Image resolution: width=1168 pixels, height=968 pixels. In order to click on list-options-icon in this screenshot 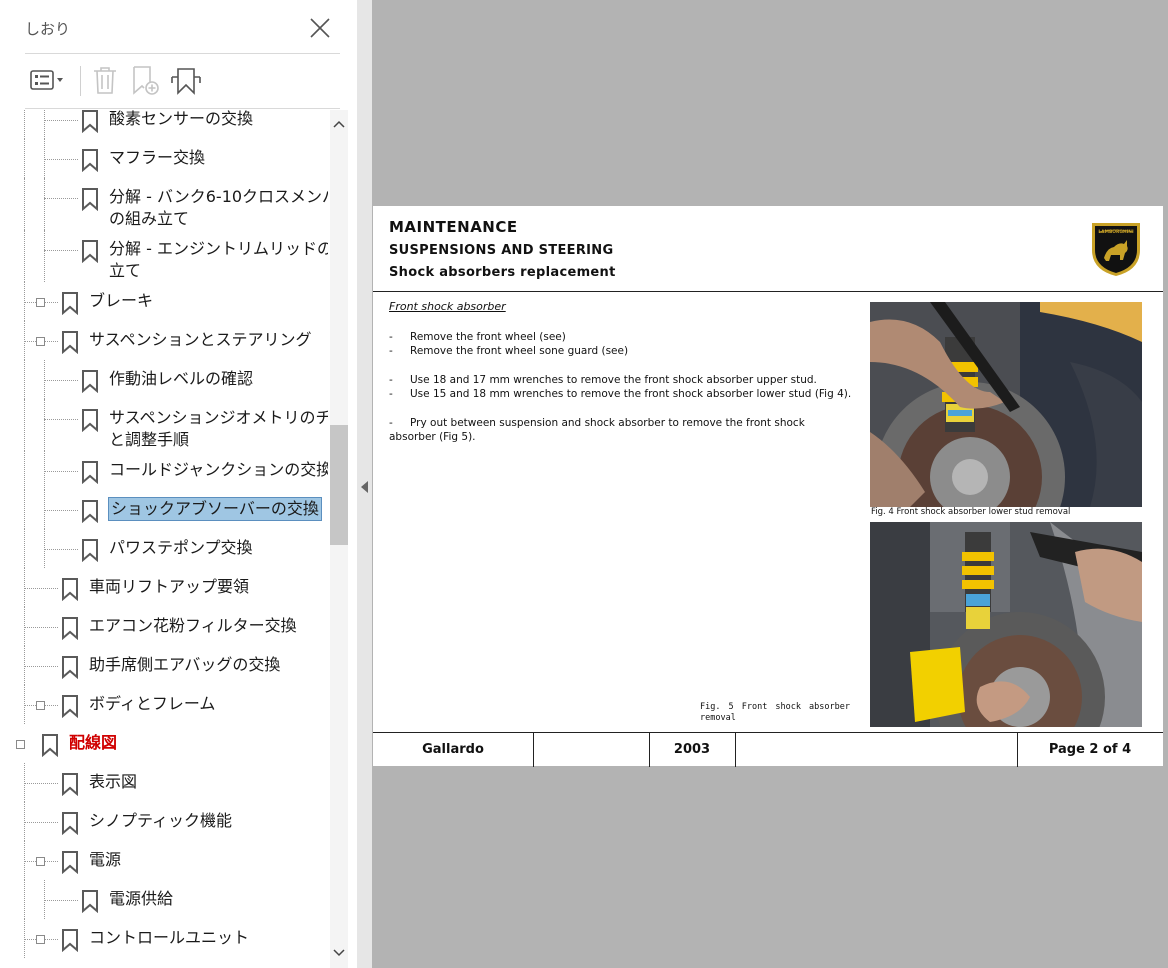, I will do `click(46, 80)`.